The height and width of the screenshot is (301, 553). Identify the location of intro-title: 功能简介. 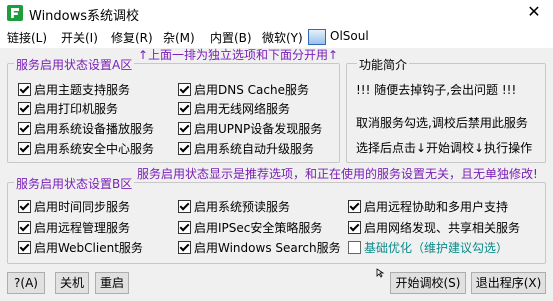
(383, 64).